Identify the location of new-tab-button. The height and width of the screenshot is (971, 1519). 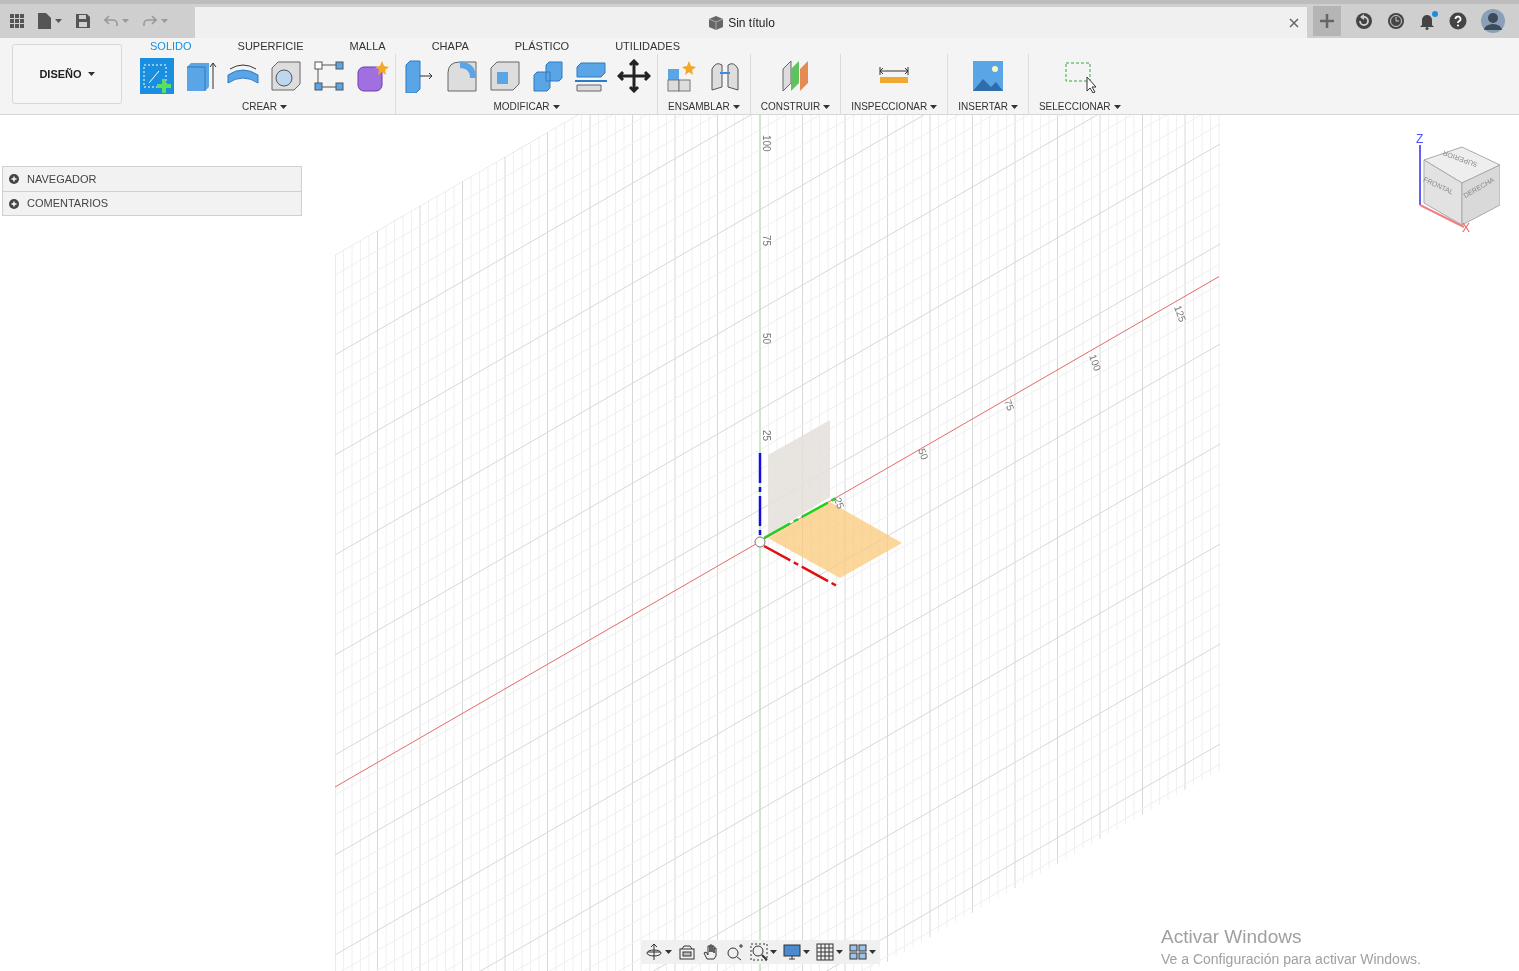
(1327, 21).